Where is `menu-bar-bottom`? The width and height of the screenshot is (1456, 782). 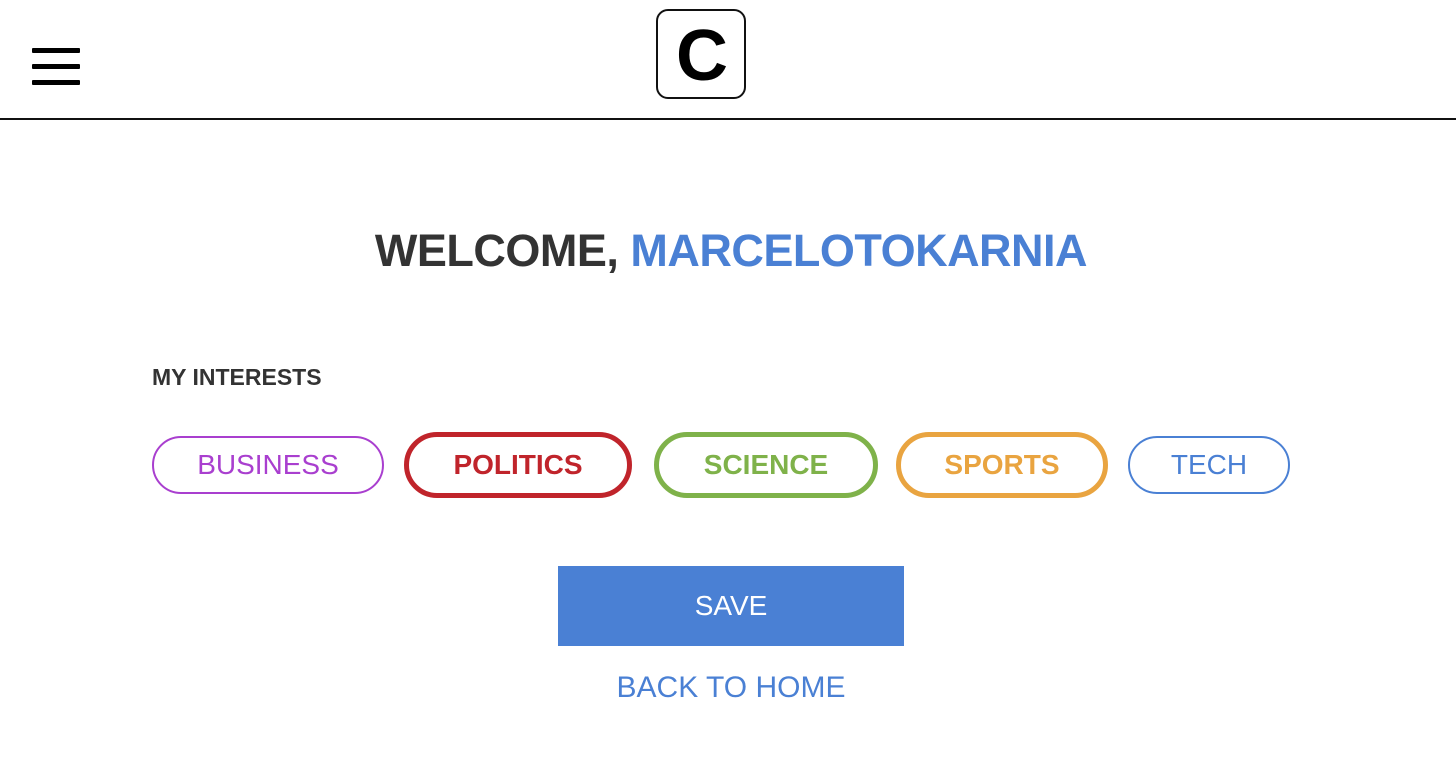
menu-bar-bottom is located at coordinates (56, 82).